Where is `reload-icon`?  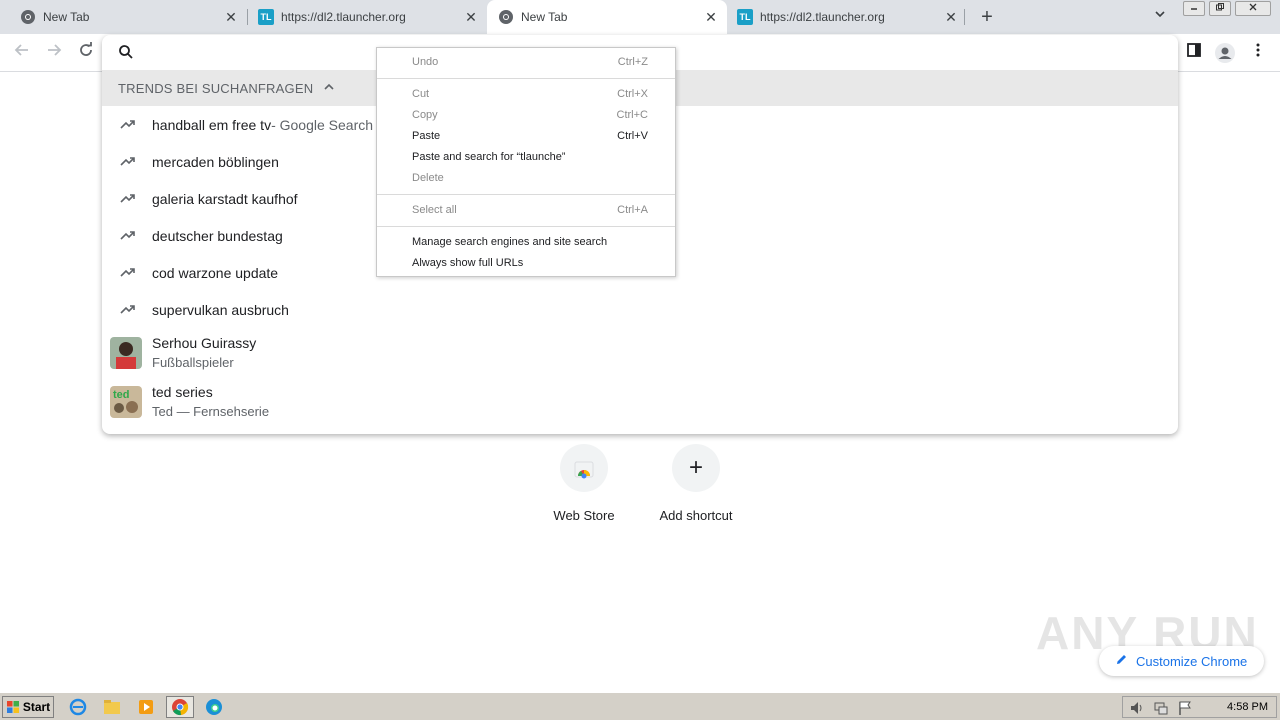
reload-icon is located at coordinates (86, 49).